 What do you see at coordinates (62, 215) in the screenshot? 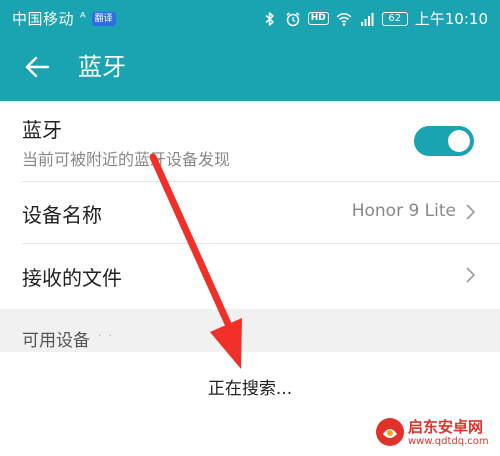
I see `device-name-label: 设备名称` at bounding box center [62, 215].